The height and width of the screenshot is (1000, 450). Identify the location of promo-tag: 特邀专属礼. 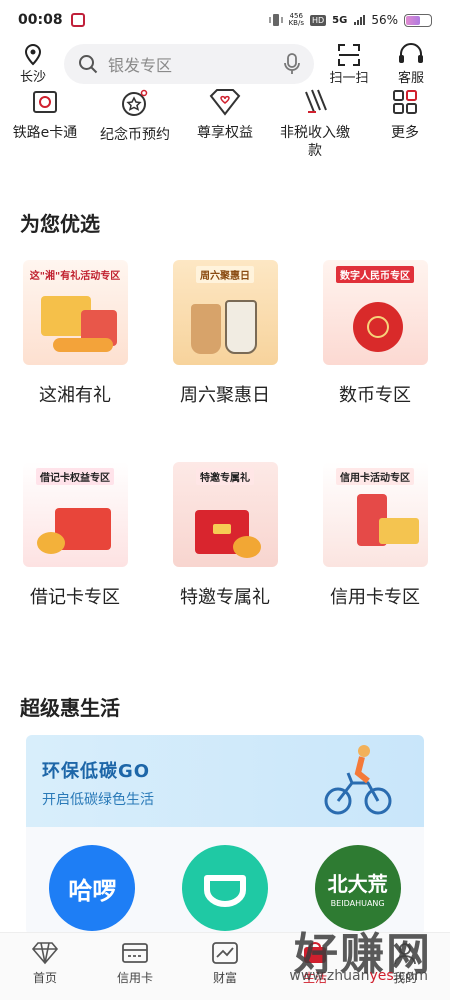
(225, 476).